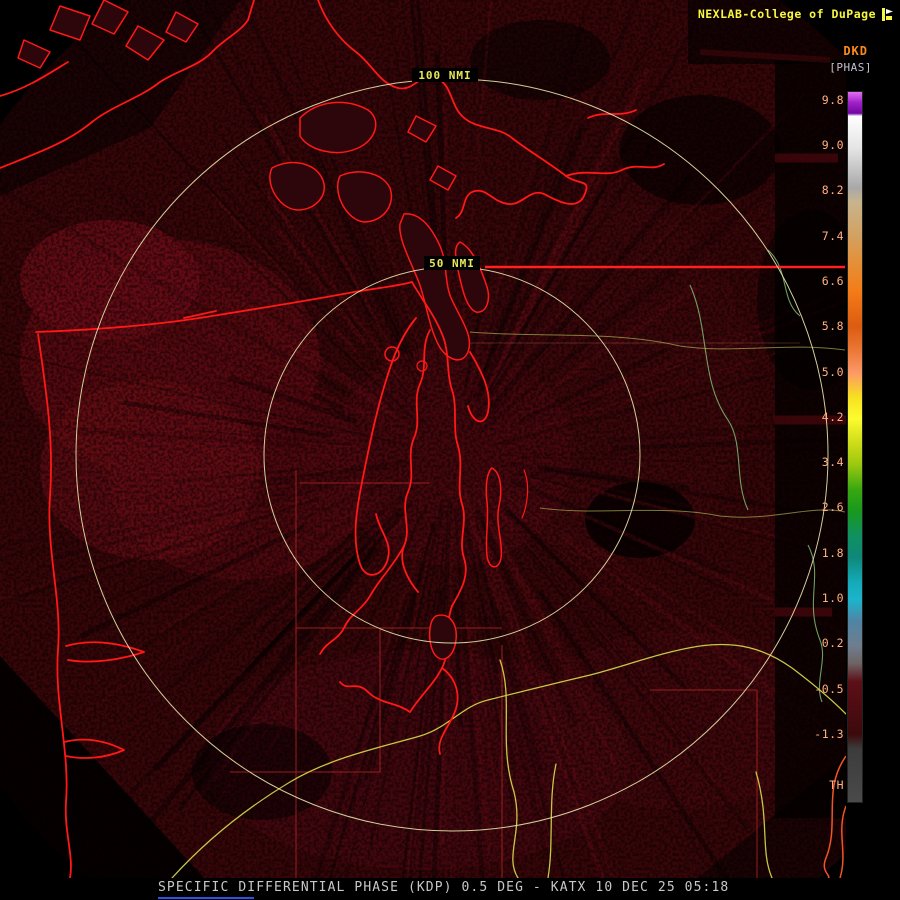 This screenshot has height=900, width=900. I want to click on colorbar-tick-label: 9.8, so click(832, 99).